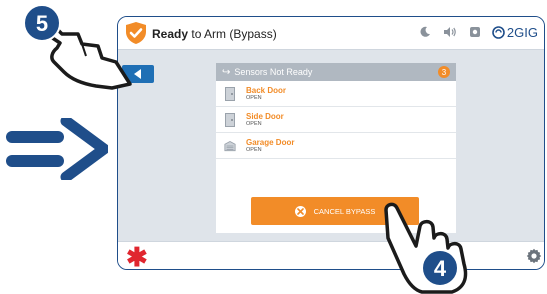 The width and height of the screenshot is (547, 294). What do you see at coordinates (498, 32) in the screenshot?
I see `brand-mark-icon` at bounding box center [498, 32].